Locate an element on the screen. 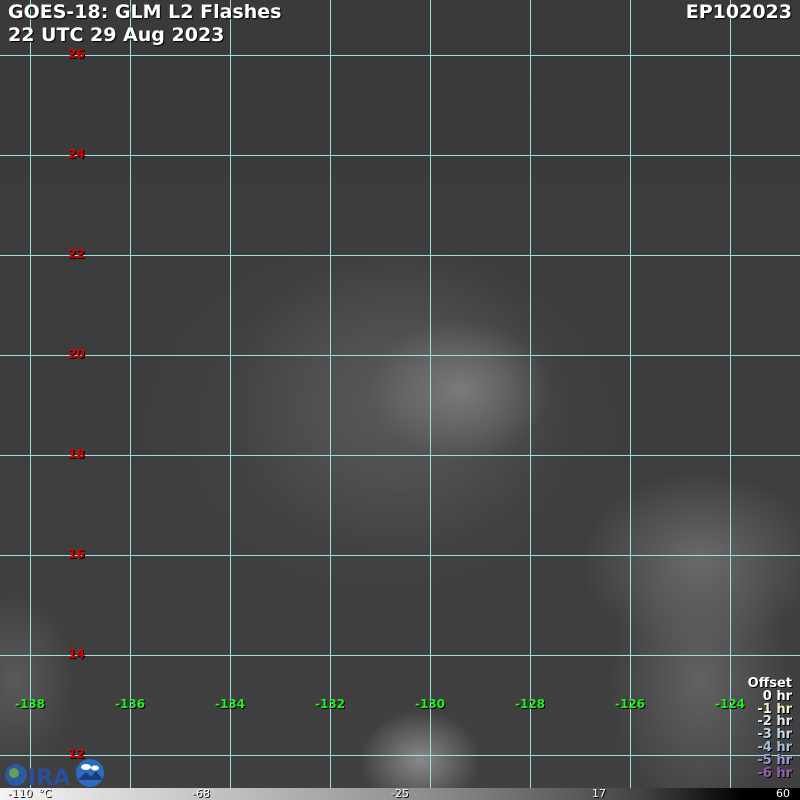 The width and height of the screenshot is (800, 800). colorbar-label: °C is located at coordinates (45, 793).